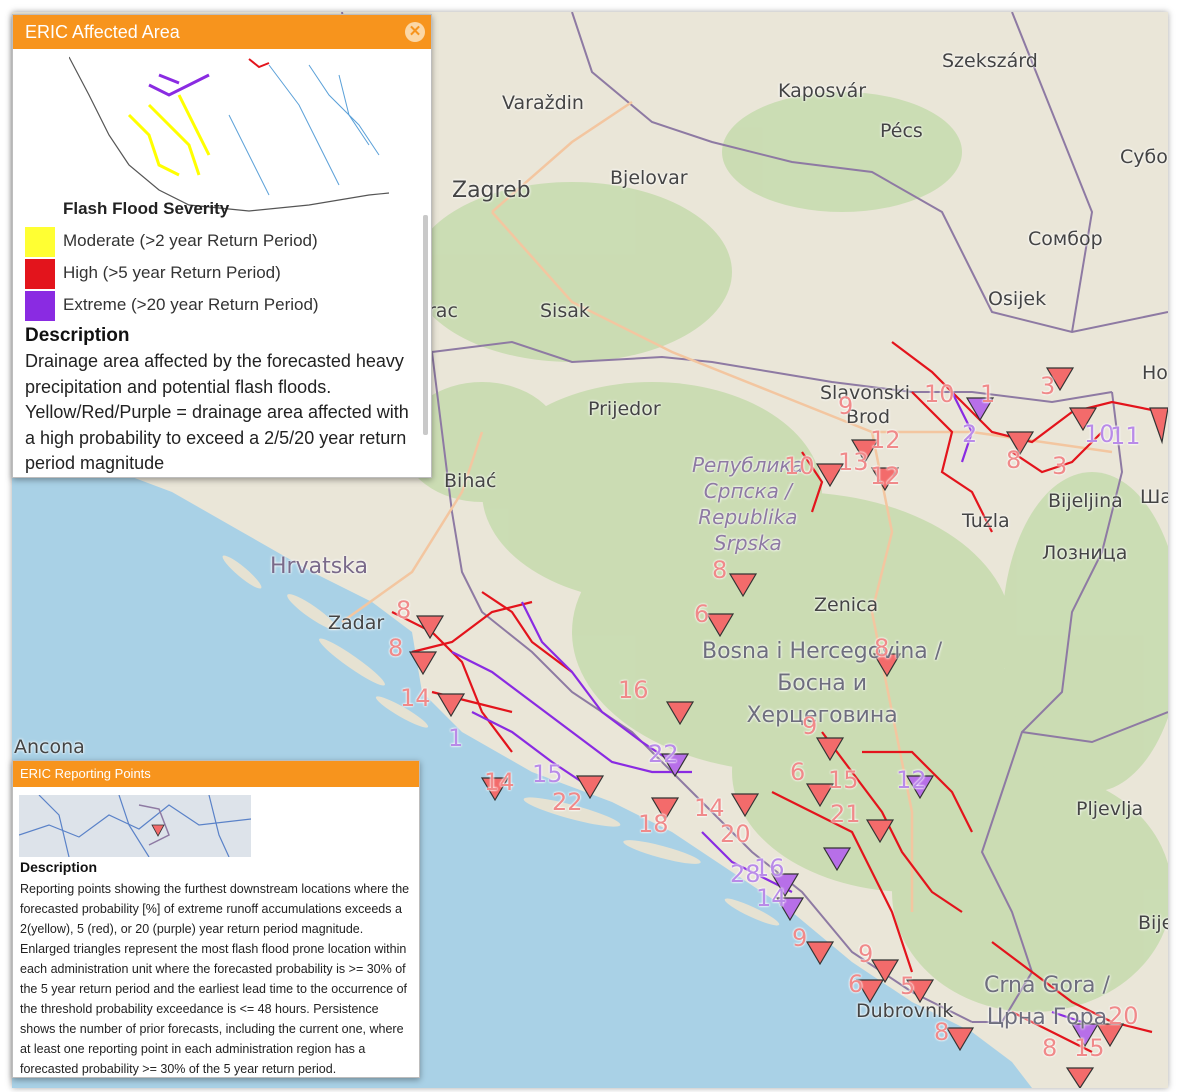 This screenshot has height=1092, width=1180. I want to click on place-ancona: Ancona, so click(49, 747).